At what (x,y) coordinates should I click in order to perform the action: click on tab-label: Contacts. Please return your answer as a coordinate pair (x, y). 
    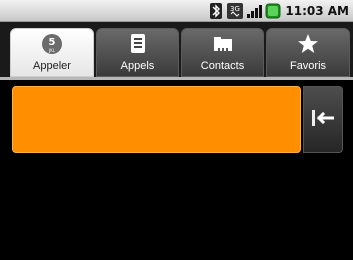
    Looking at the image, I should click on (222, 66).